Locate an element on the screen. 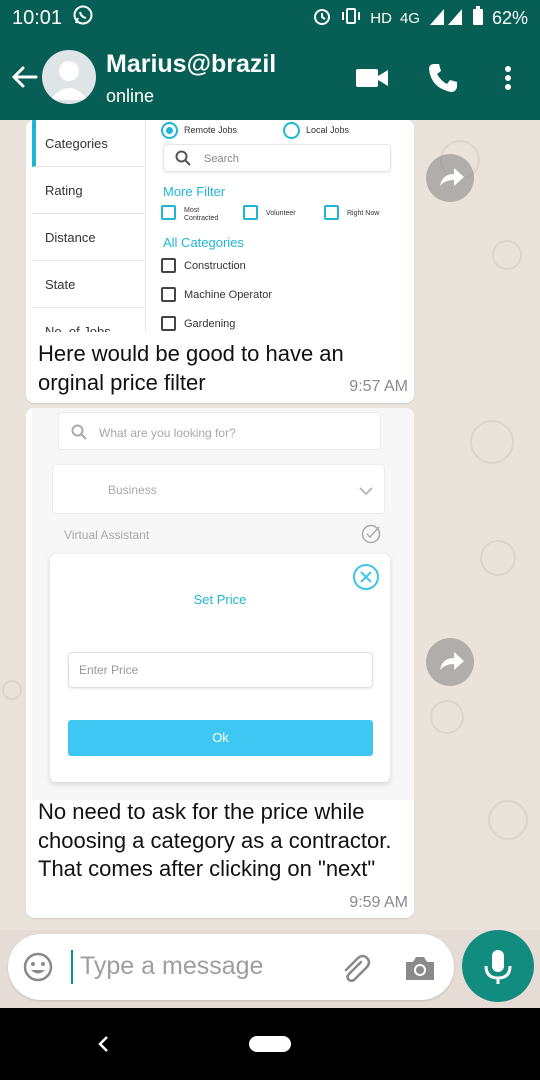 Image resolution: width=540 pixels, height=1080 pixels. chat-header: Marius@brazil online is located at coordinates (270, 78).